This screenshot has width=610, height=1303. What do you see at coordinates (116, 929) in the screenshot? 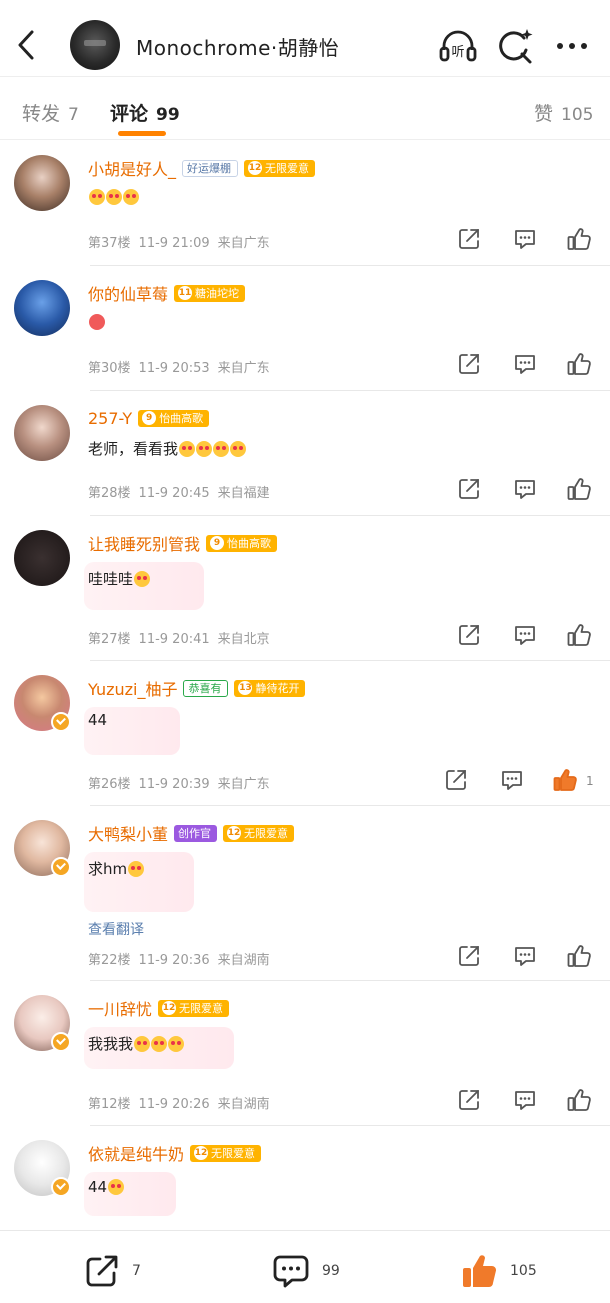
I see `translate-link: 查看翻译` at bounding box center [116, 929].